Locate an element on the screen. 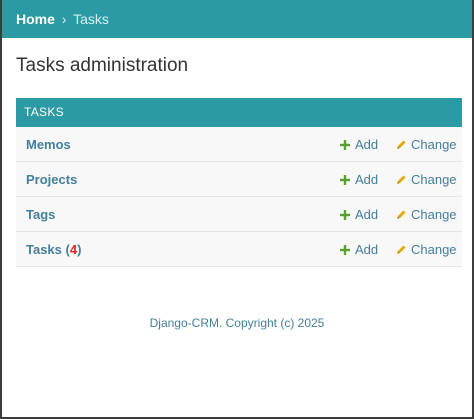  change-button-projects: Change is located at coordinates (426, 179).